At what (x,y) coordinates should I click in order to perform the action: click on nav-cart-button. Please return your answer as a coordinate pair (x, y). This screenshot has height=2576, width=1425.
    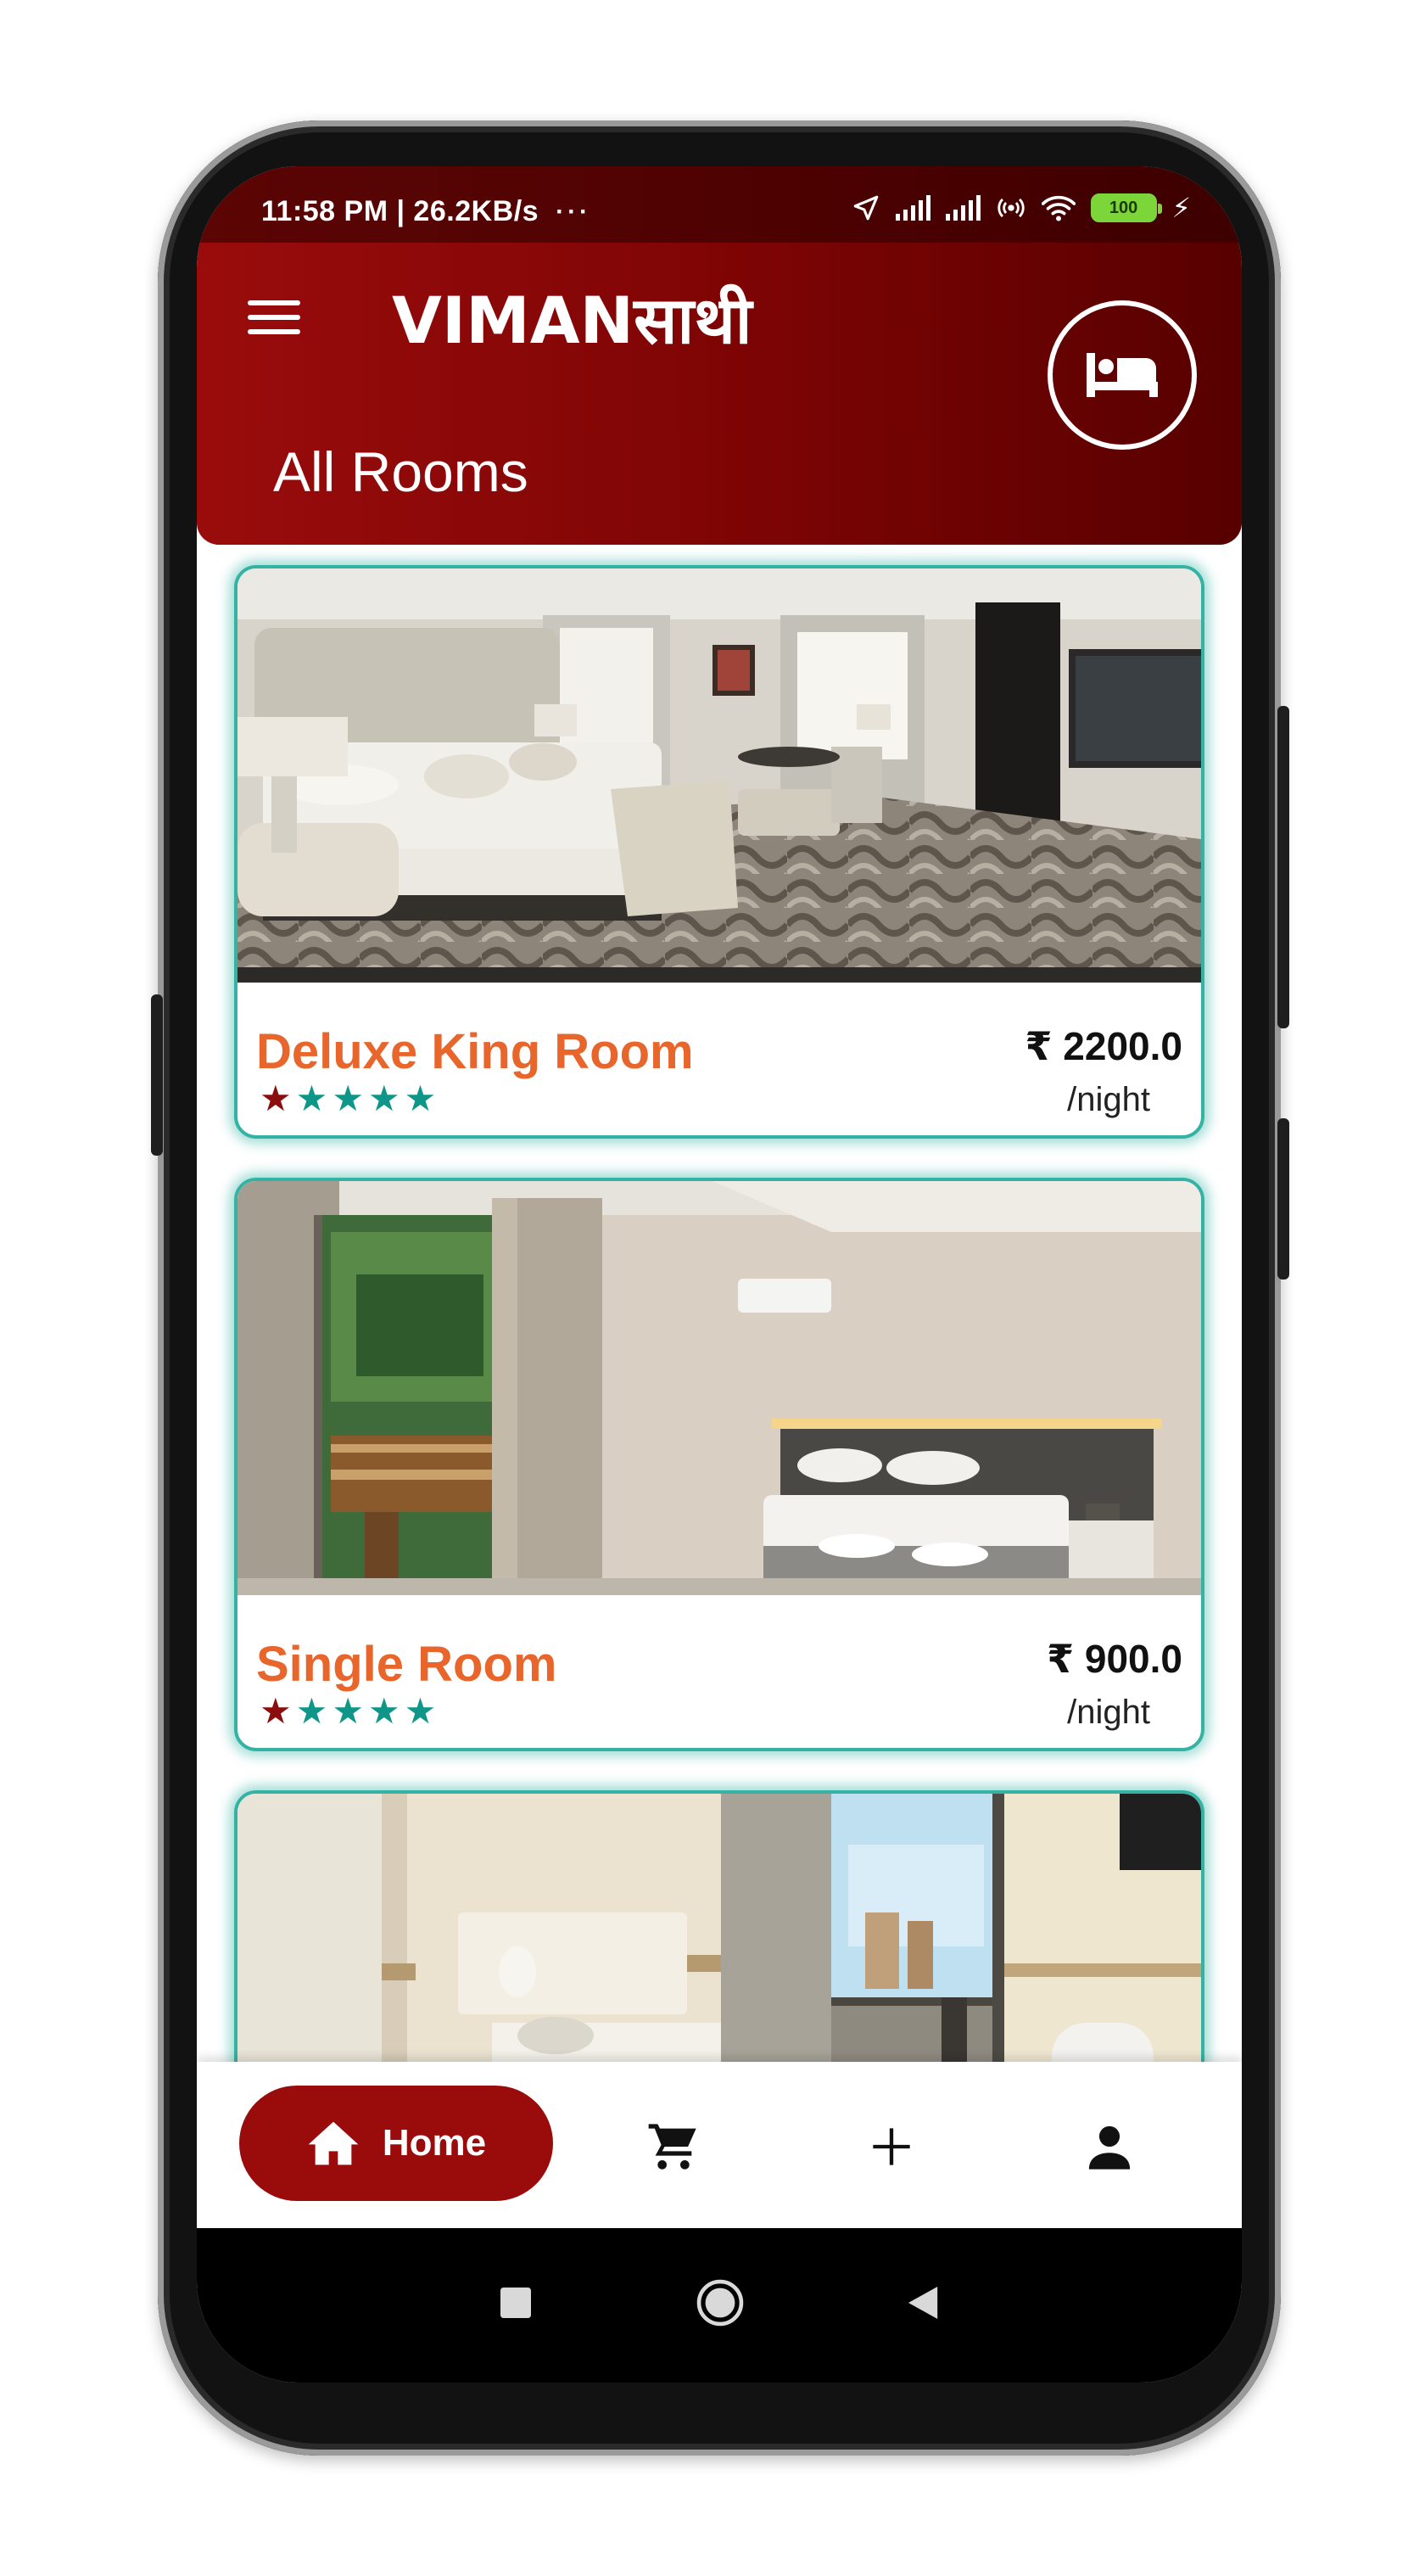
    Looking at the image, I should click on (673, 2147).